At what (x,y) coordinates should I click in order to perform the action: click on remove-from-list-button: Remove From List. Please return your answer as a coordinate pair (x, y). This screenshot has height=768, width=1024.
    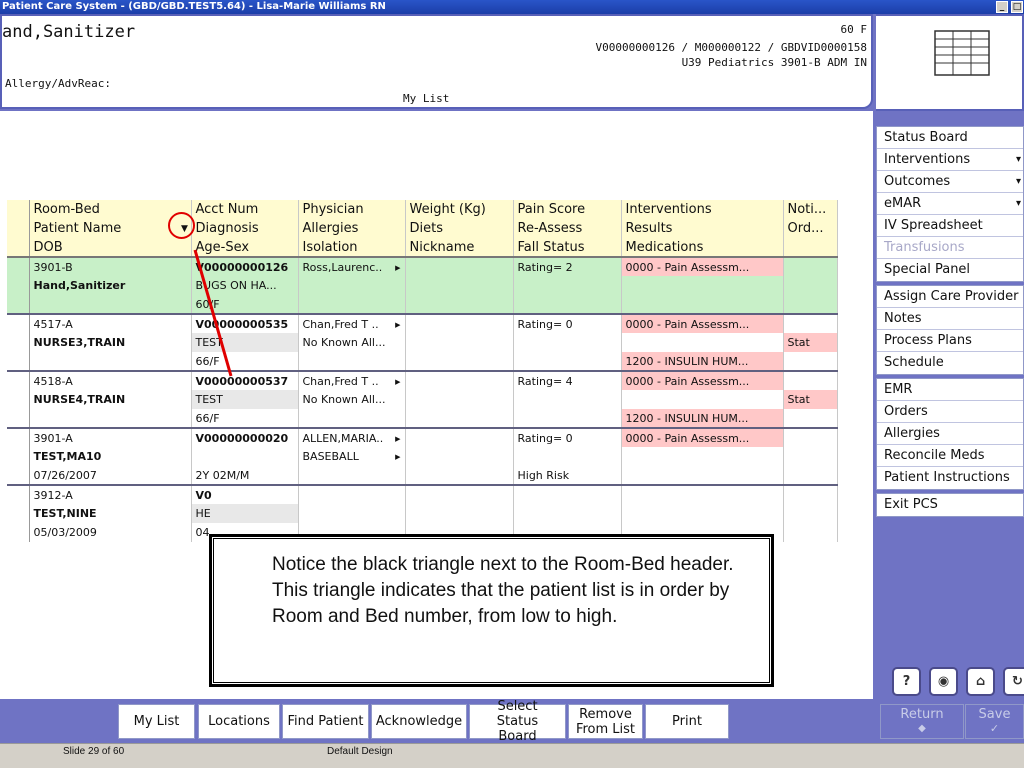
    Looking at the image, I should click on (605, 721).